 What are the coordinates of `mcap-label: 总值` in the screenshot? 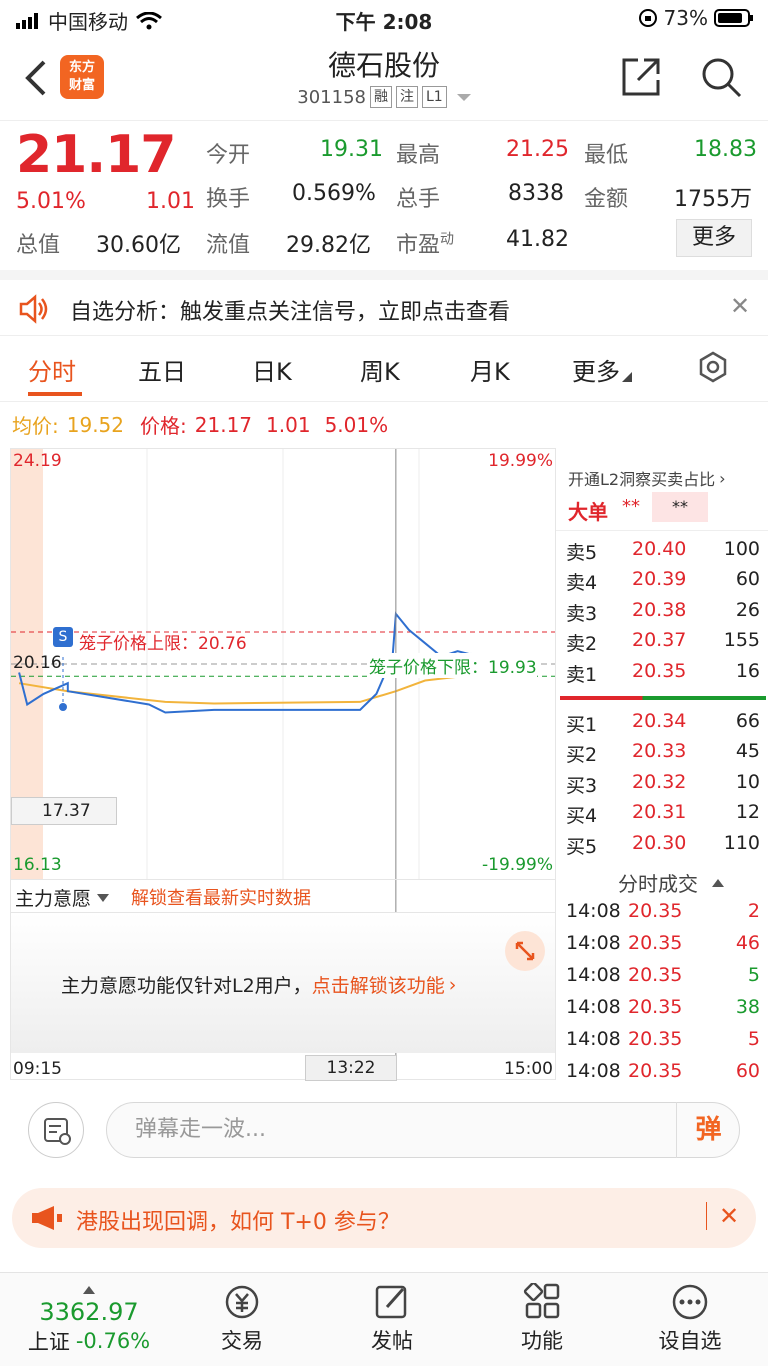 It's located at (38, 245).